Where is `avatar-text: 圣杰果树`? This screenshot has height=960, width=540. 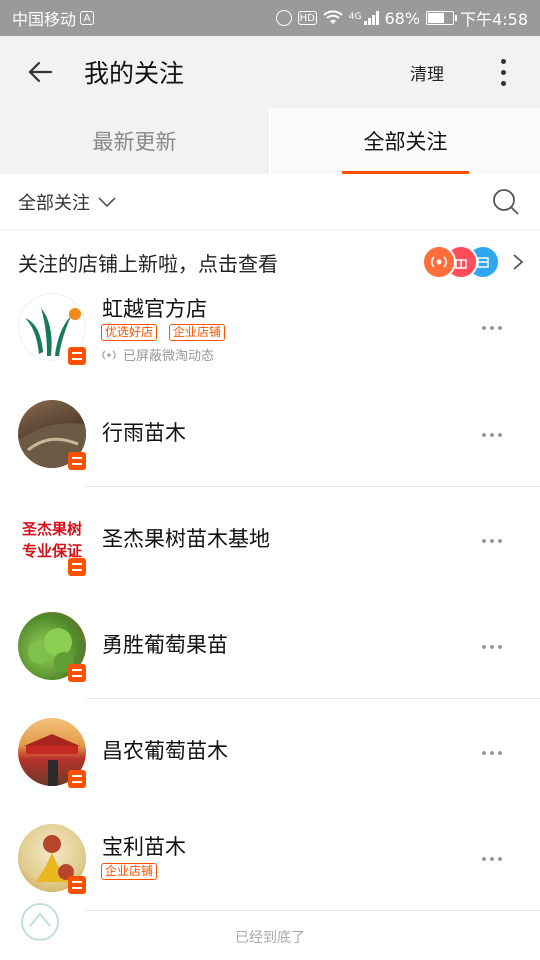
avatar-text: 圣杰果树 is located at coordinates (51, 529).